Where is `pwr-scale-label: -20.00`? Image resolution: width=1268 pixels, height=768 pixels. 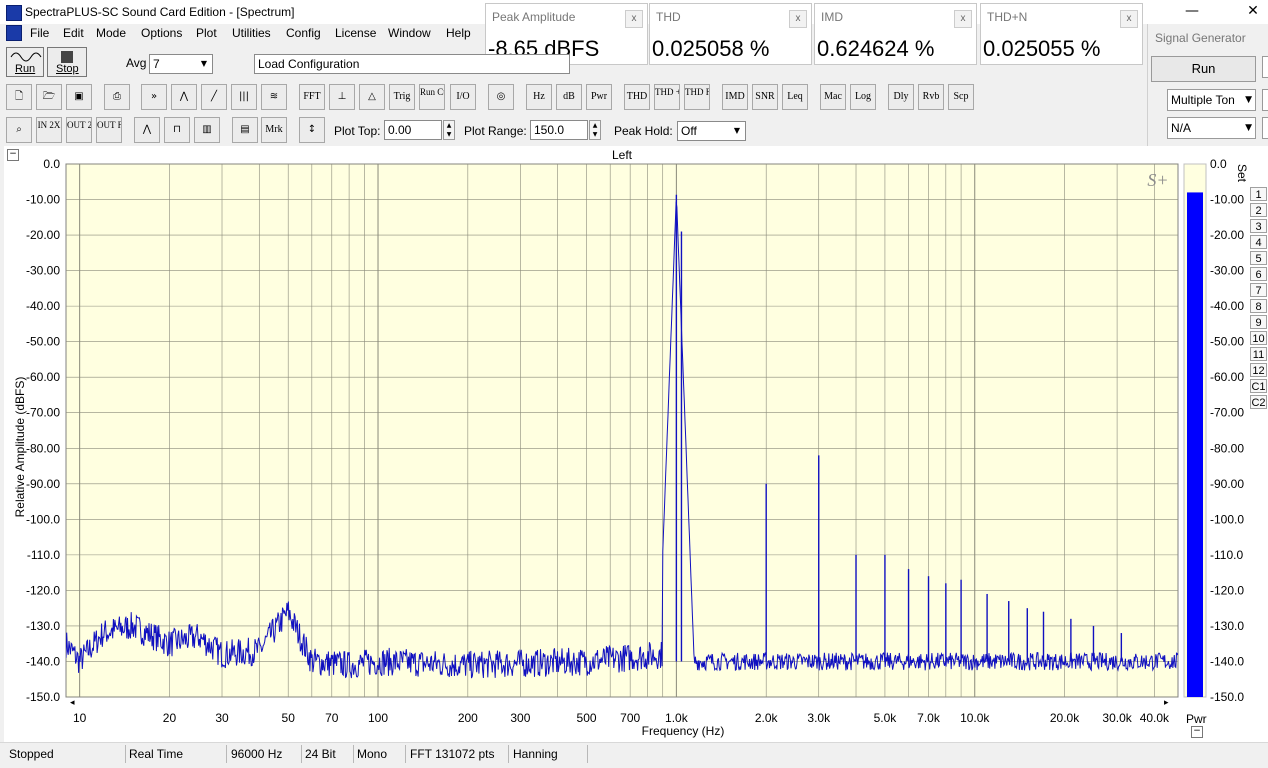
pwr-scale-label: -20.00 is located at coordinates (1227, 235).